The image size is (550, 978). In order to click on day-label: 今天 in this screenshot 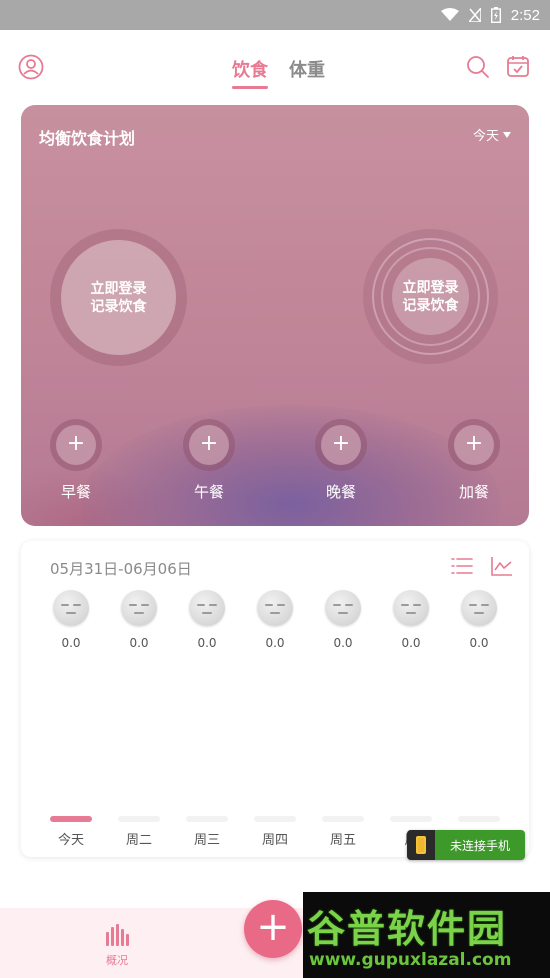, I will do `click(71, 838)`.